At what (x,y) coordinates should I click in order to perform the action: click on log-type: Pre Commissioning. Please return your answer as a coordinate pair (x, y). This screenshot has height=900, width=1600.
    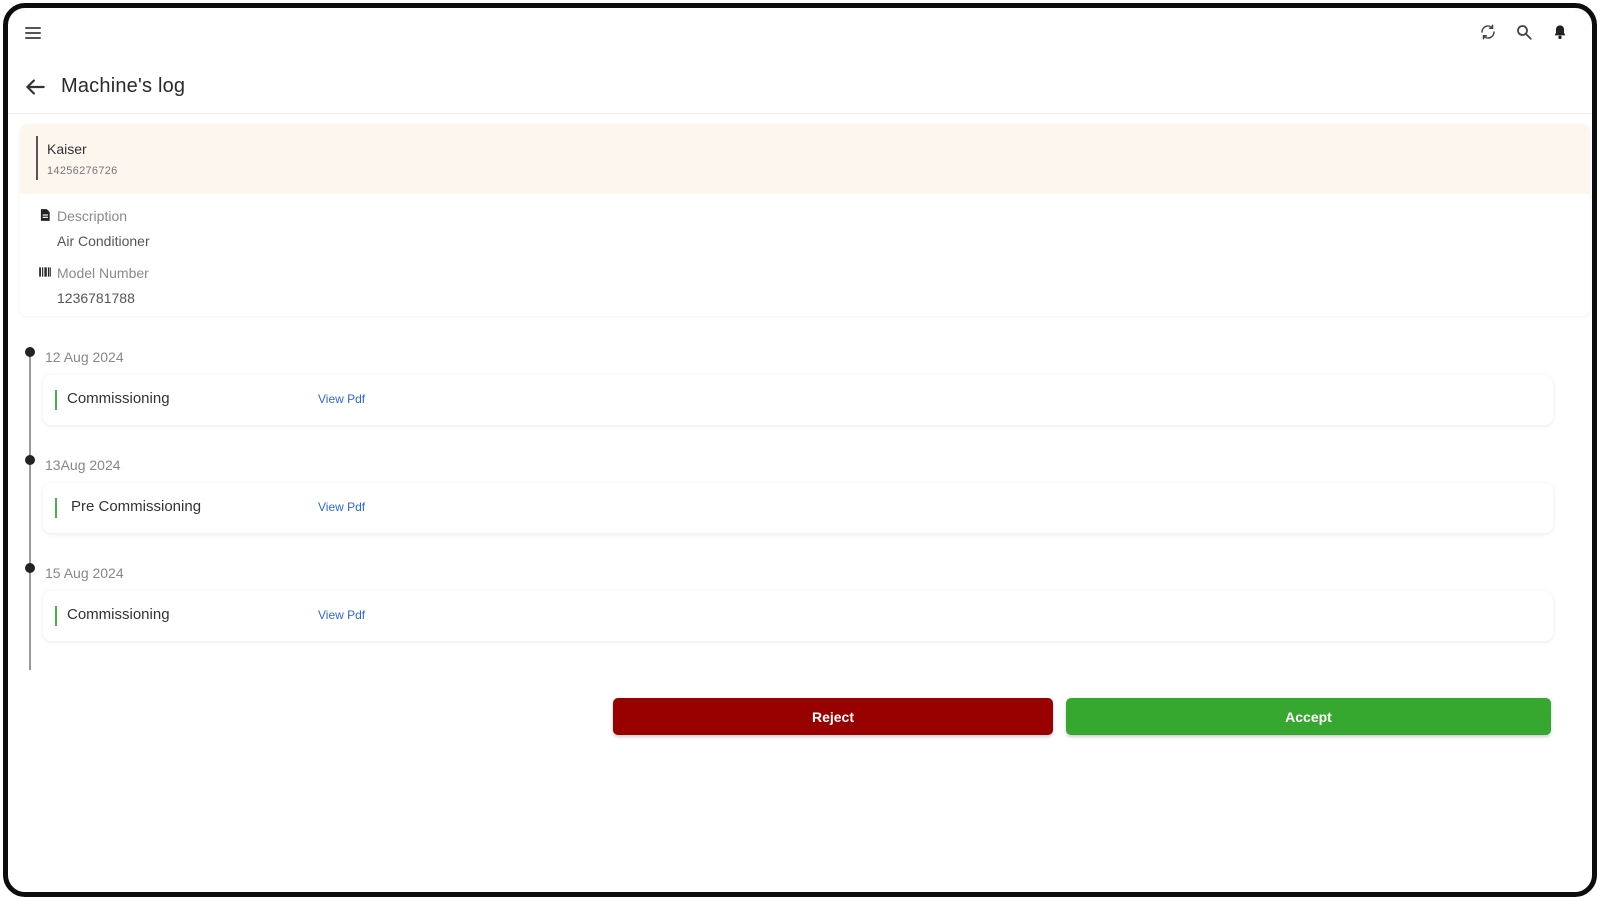
    Looking at the image, I should click on (136, 506).